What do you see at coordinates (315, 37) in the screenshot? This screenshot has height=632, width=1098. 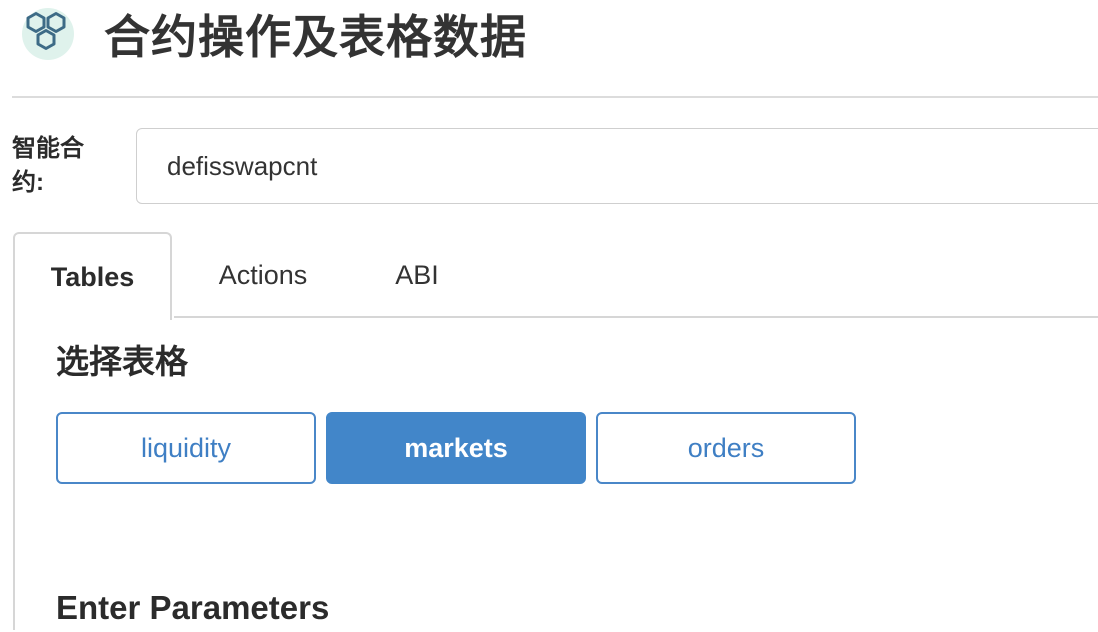 I see `page-title: 合约操作及表格数据` at bounding box center [315, 37].